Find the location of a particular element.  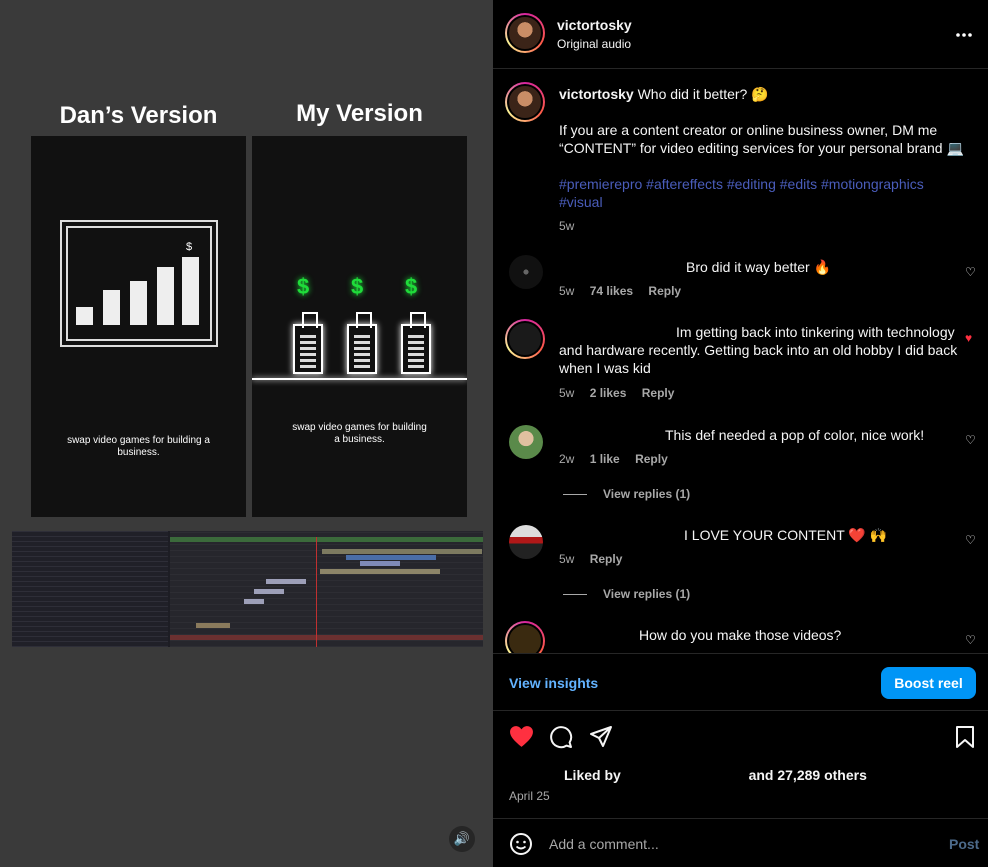

dollar-sign: $ is located at coordinates (189, 247).